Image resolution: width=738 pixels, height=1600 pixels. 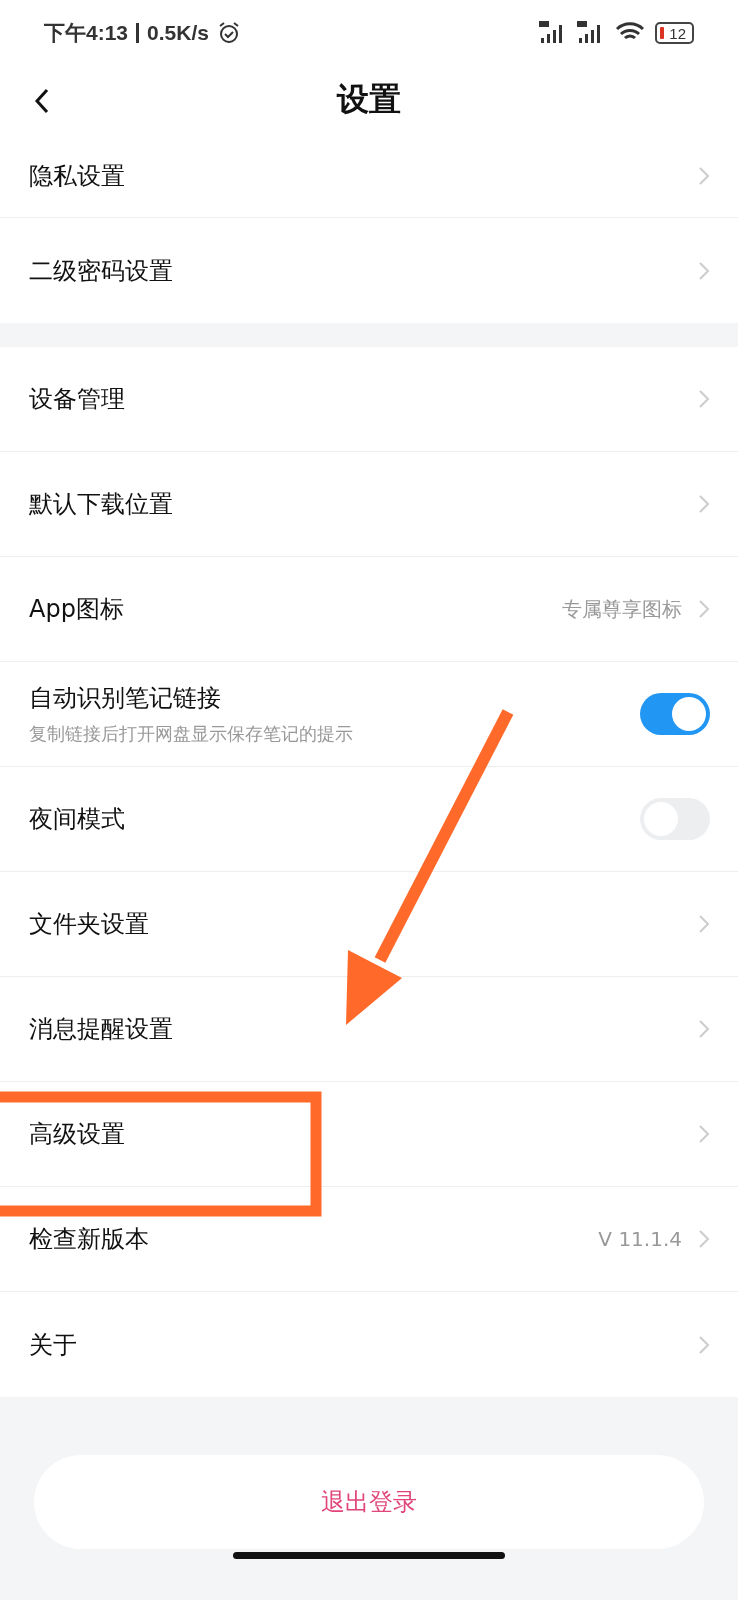 I want to click on setting-label: 夜间模式, so click(x=77, y=819).